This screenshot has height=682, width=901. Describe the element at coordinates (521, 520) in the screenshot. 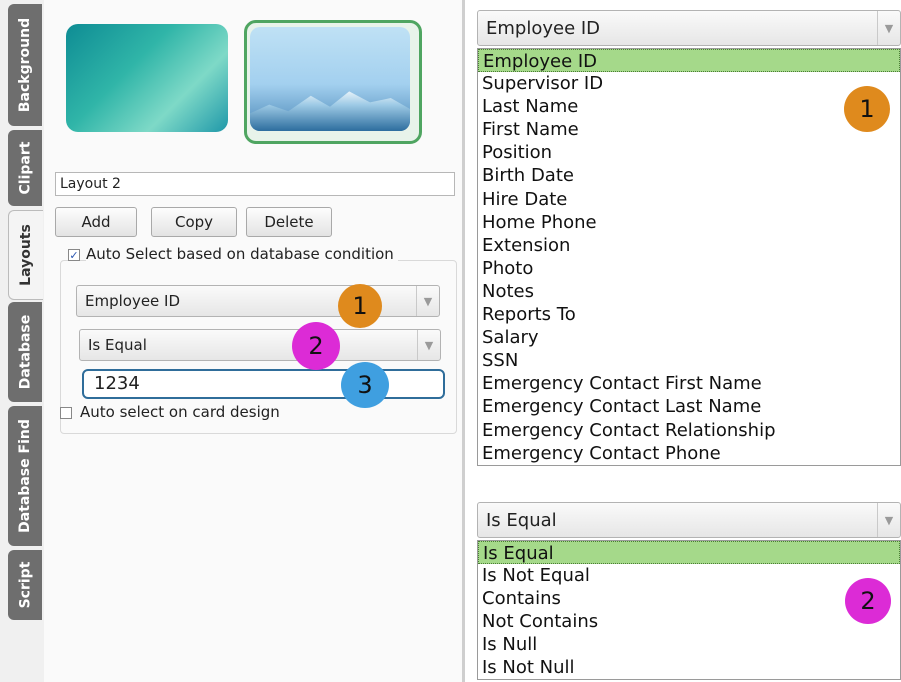

I see `operator-dropdown-value: Is Equal` at that location.